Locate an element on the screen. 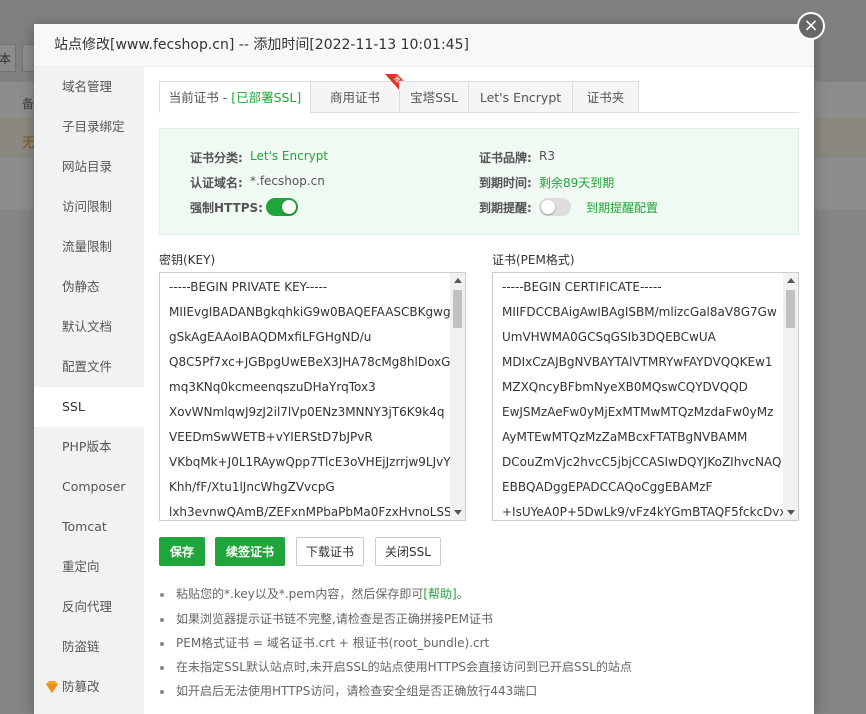  tip-item: 粘贴您的*.key以及*.pem内容，然后保存即可[帮助]。 is located at coordinates (314, 593).